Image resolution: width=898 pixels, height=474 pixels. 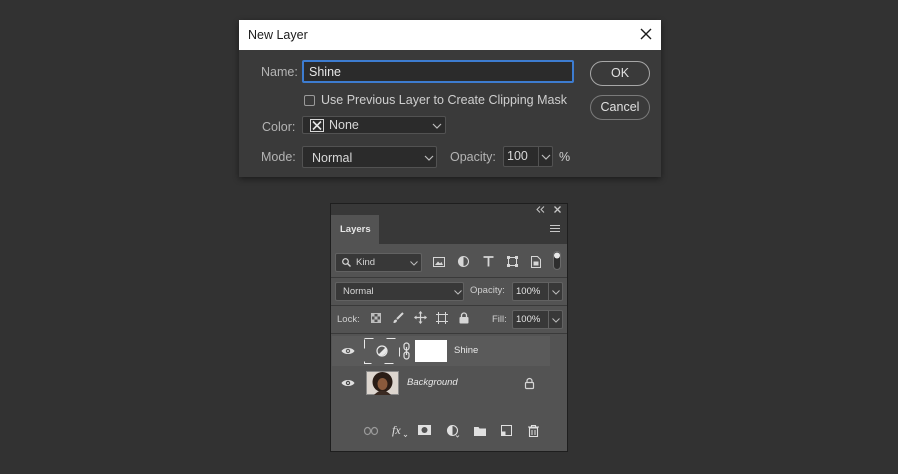 I want to click on layer-row-background: Background, so click(x=441, y=383).